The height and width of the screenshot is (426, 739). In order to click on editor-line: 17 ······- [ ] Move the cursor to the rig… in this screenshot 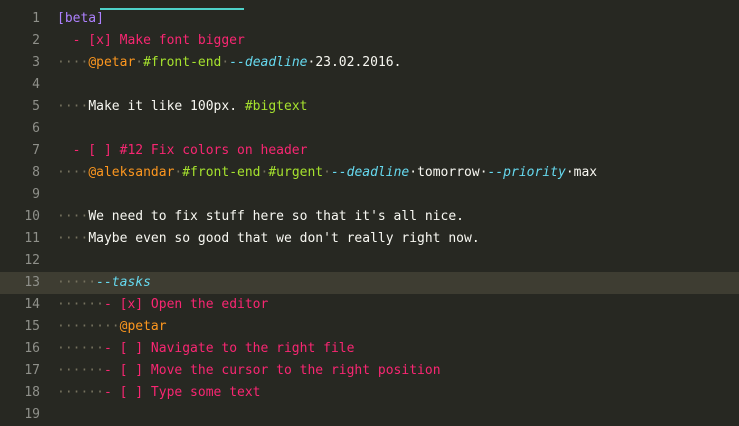, I will do `click(369, 371)`.